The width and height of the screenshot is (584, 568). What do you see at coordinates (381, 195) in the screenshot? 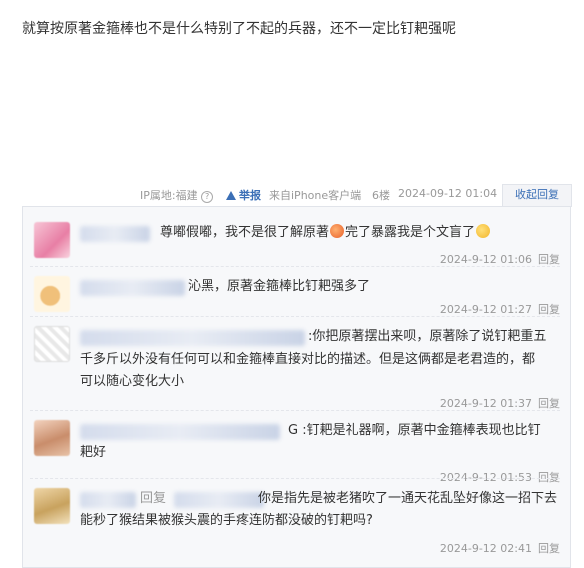
I see `floor-number: 6楼` at bounding box center [381, 195].